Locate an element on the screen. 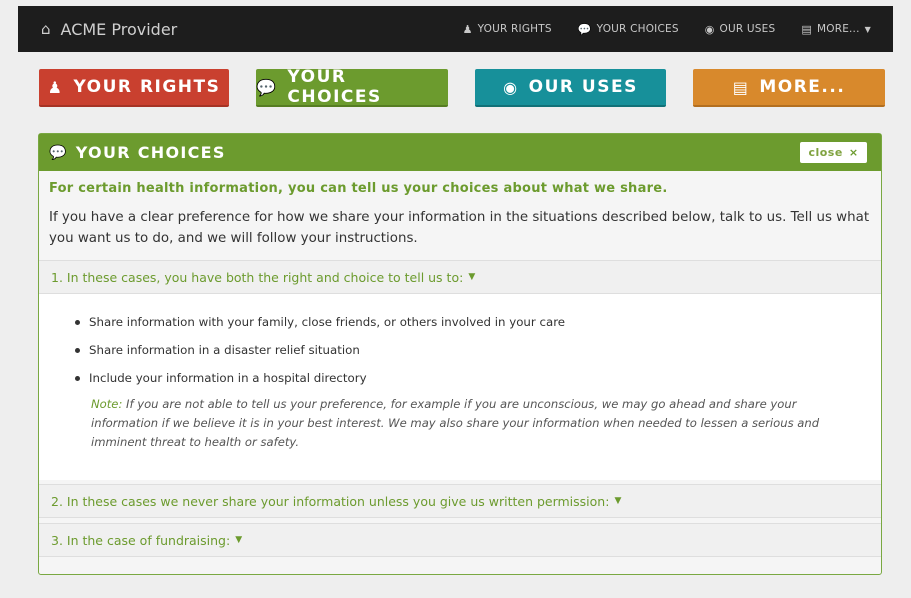 This screenshot has width=911, height=598. nav-link-our-uses: ◉ OUR USES is located at coordinates (740, 29).